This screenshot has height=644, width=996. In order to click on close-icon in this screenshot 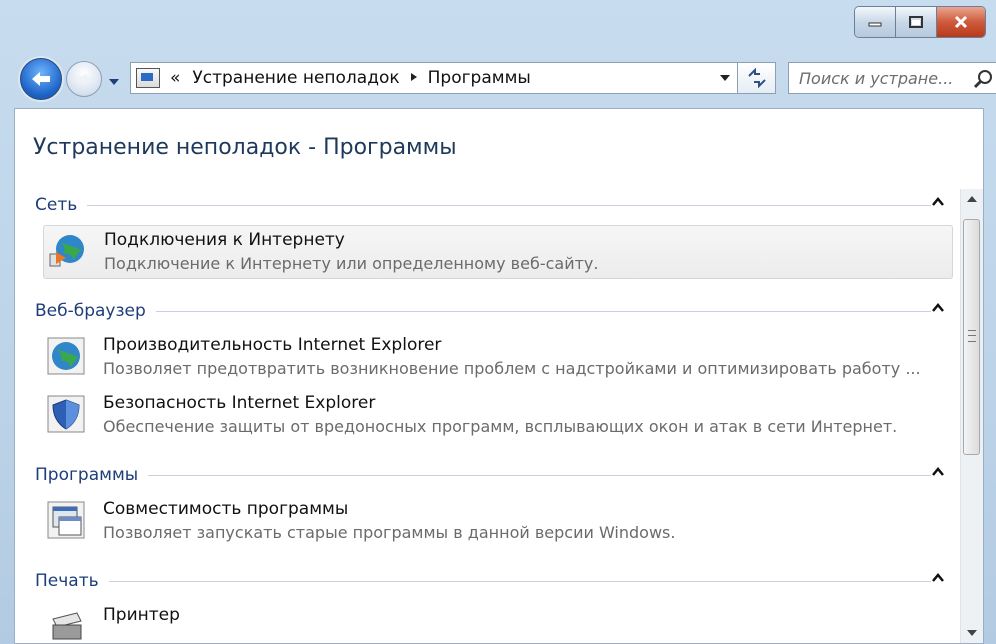, I will do `click(961, 22)`.